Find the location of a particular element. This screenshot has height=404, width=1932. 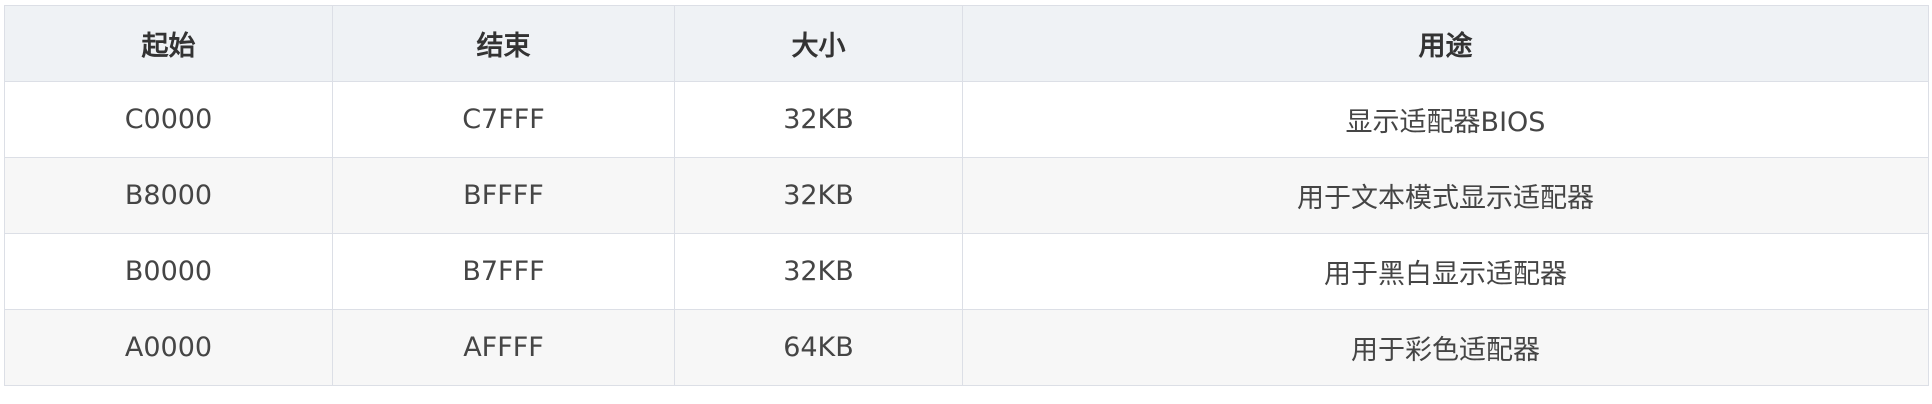

cell-end: B7FFF is located at coordinates (503, 271).